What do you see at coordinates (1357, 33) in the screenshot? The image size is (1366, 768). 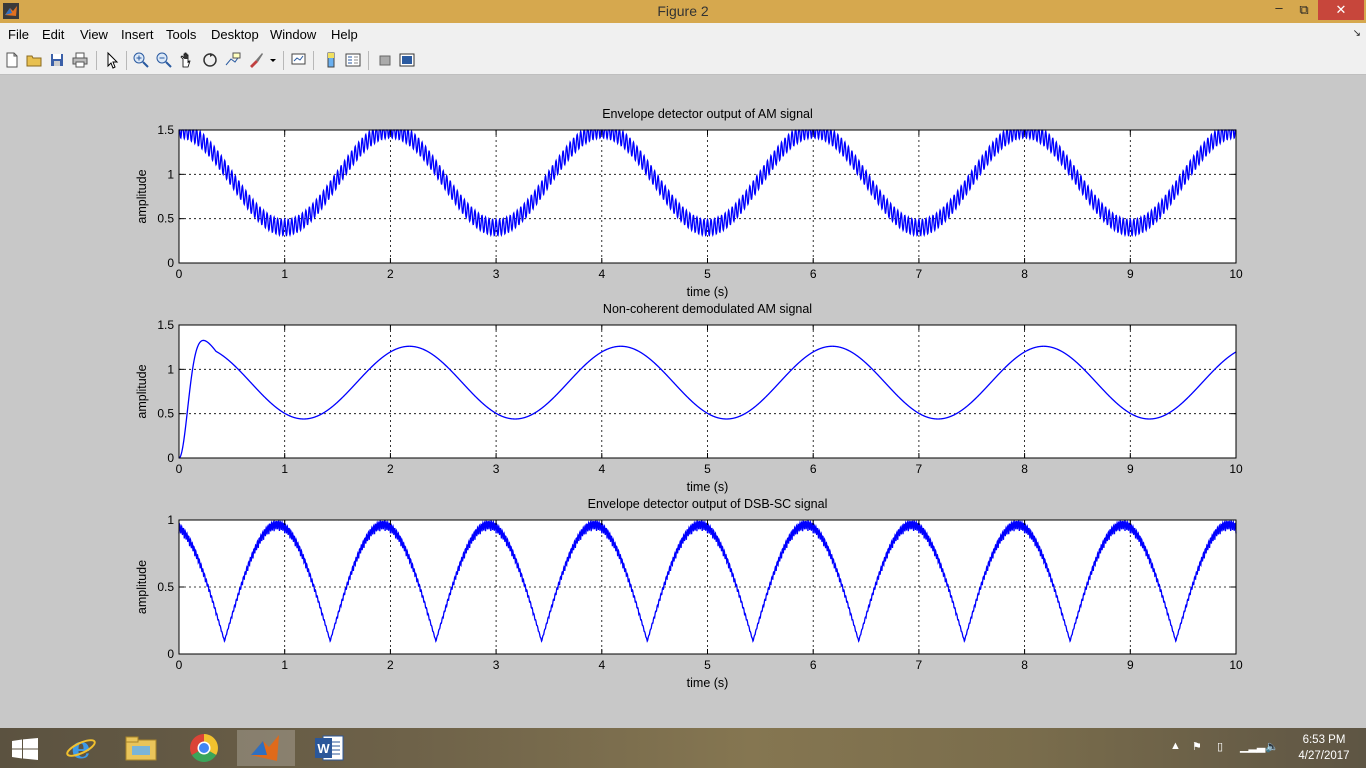 I see `dock-arrow-icon: ↘` at bounding box center [1357, 33].